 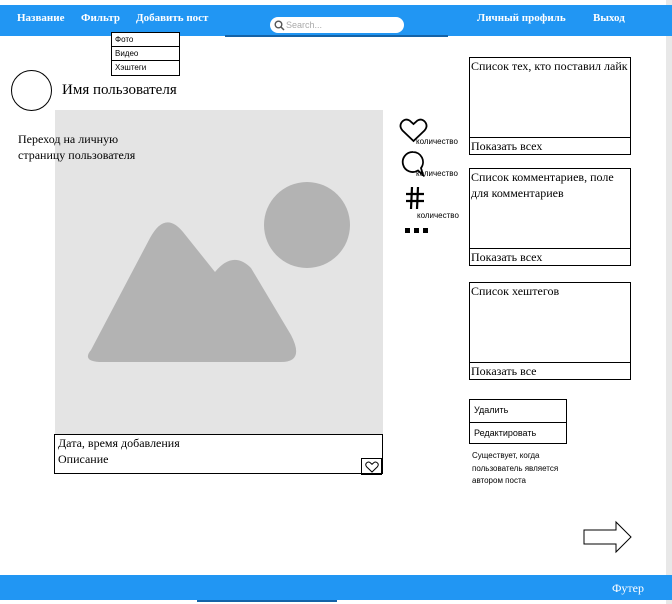 I want to click on footer-text: Футер, so click(x=627, y=588).